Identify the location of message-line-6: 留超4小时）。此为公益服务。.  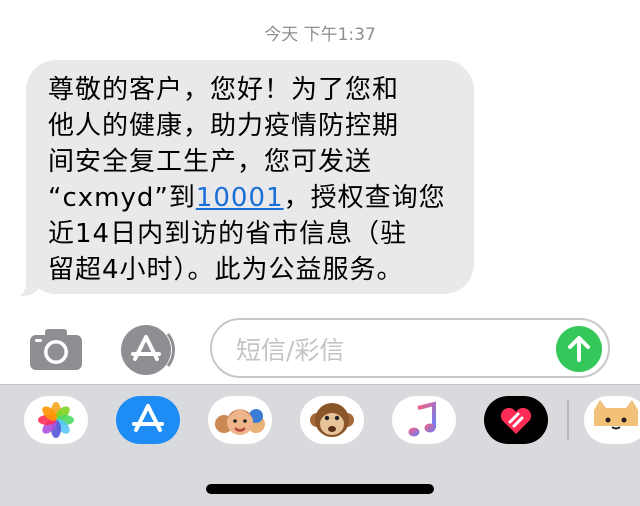
(258, 270).